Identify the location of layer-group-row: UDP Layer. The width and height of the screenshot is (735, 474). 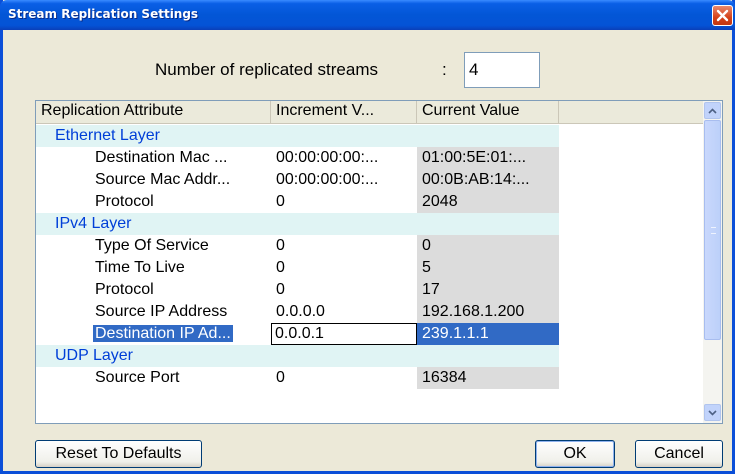
(370, 356).